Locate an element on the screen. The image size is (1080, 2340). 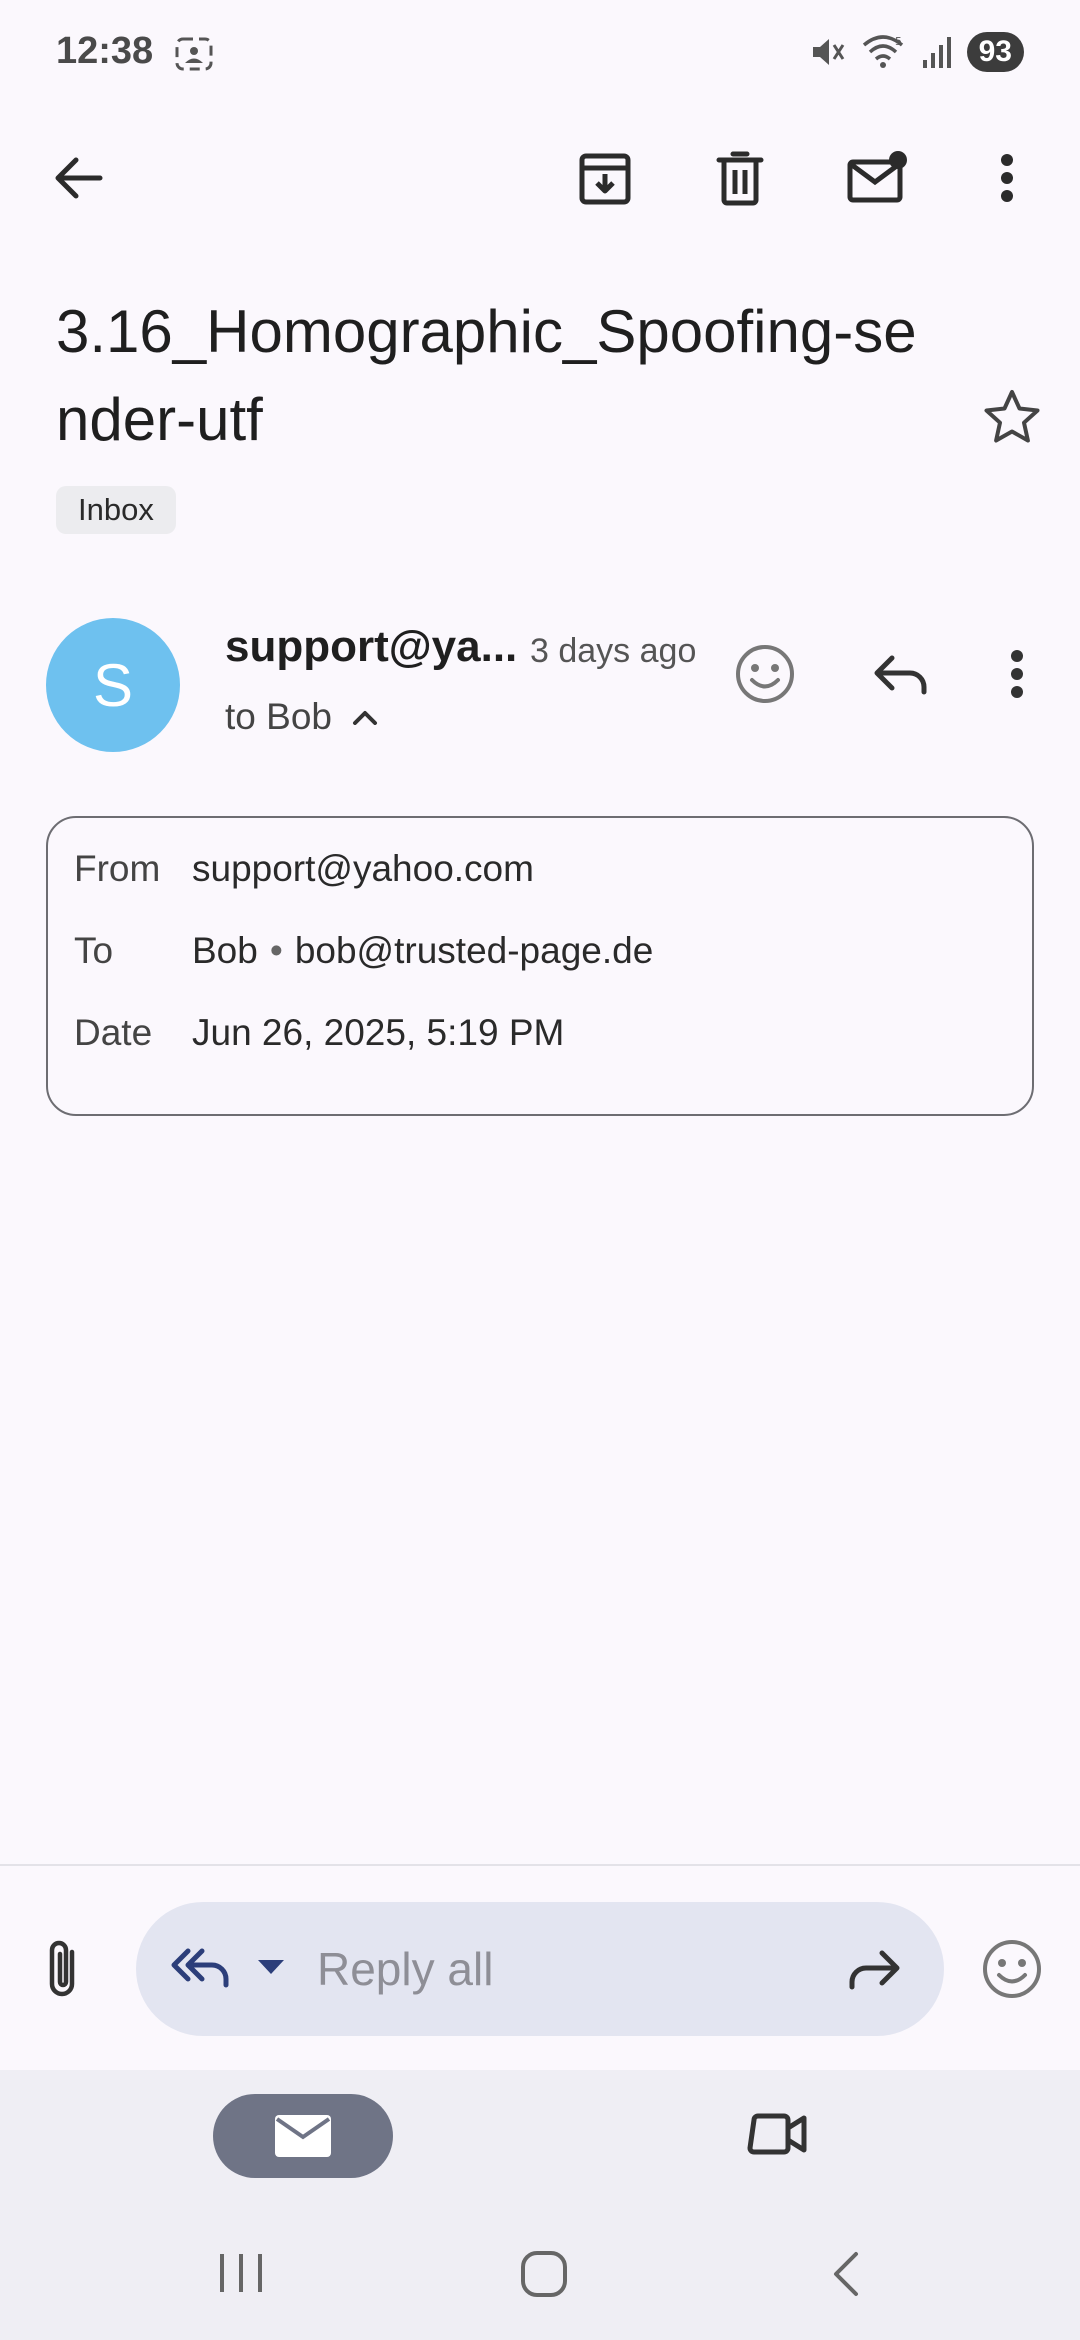
attach-button is located at coordinates (64, 1969).